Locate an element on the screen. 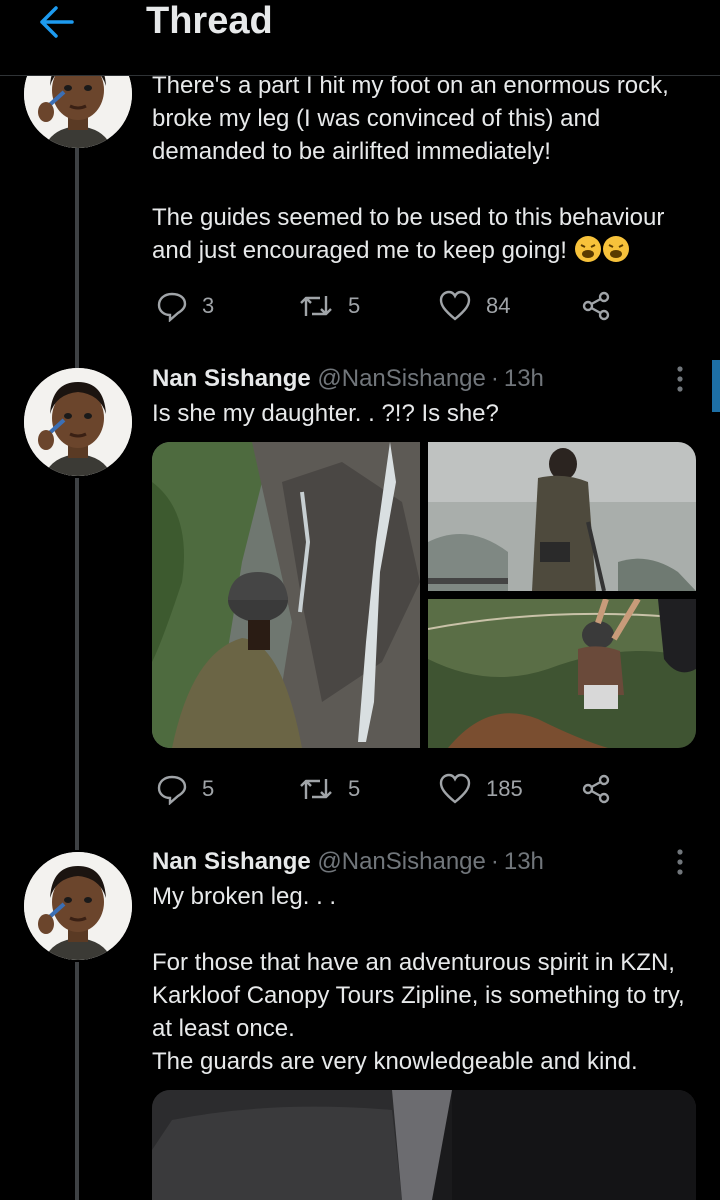 Image resolution: width=720 pixels, height=1200 pixels. like-button: 185 is located at coordinates (480, 789).